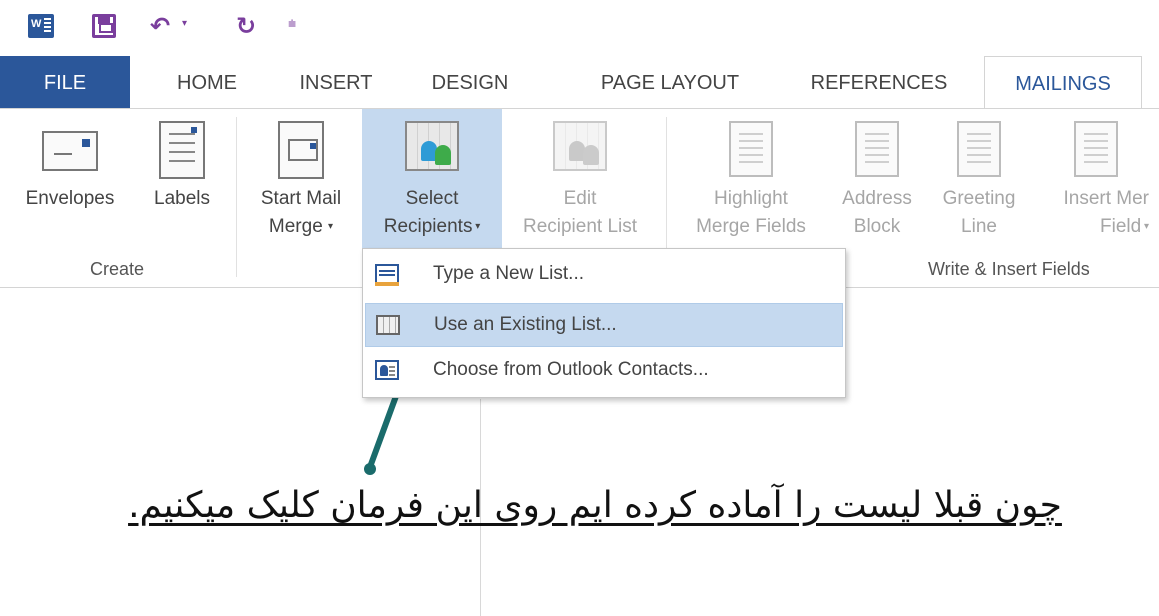 This screenshot has width=1159, height=616. Describe the element at coordinates (292, 28) in the screenshot. I see `customize-qat-icon: ⩧` at that location.